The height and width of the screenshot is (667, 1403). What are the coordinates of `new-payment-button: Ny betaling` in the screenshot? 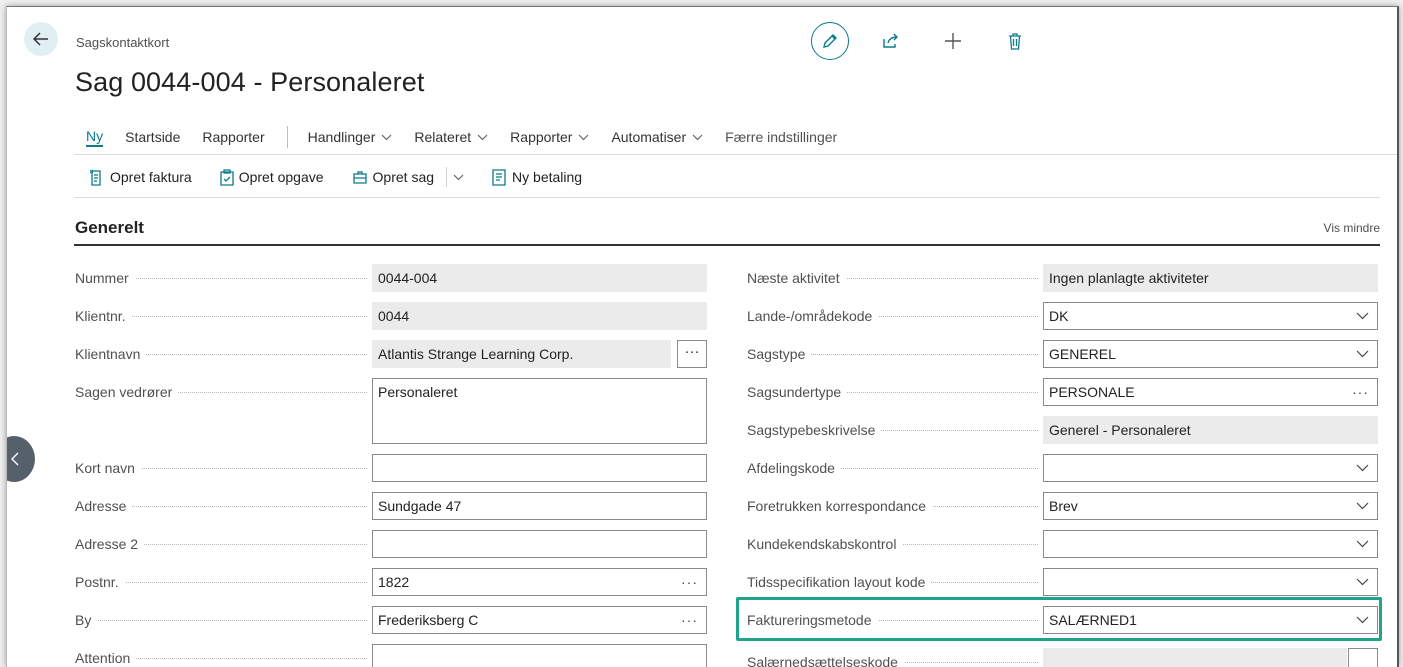 It's located at (536, 177).